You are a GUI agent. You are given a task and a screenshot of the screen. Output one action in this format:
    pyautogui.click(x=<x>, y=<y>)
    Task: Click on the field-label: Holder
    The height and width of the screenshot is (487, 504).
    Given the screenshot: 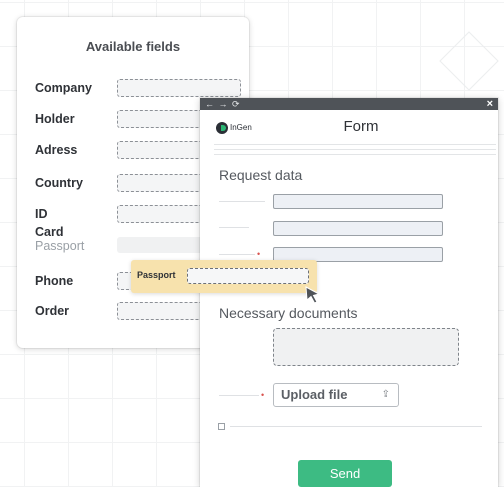 What is the action you would take?
    pyautogui.click(x=55, y=119)
    